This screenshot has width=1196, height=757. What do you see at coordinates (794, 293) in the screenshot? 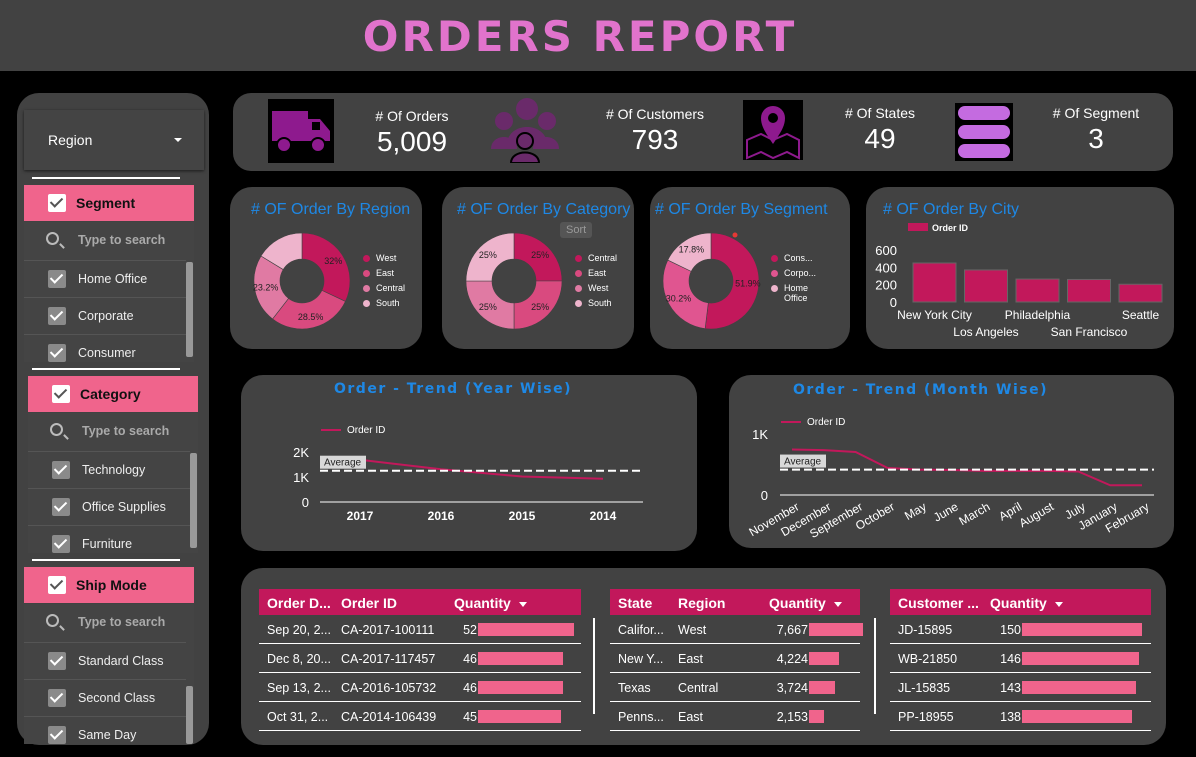
I see `legend-item: Home Office` at bounding box center [794, 293].